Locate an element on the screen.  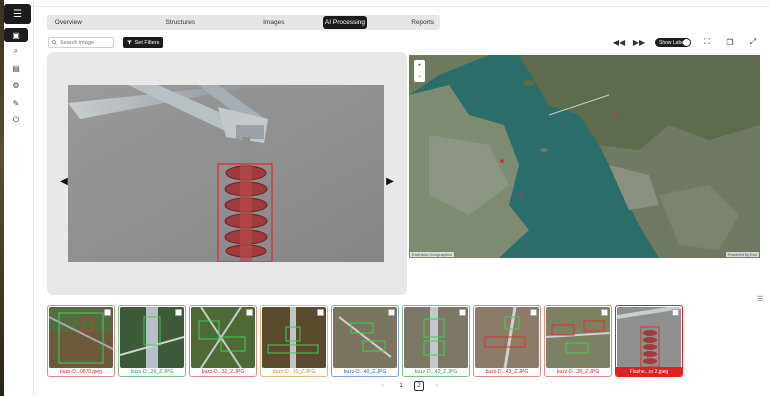
tab-structures: Structures is located at coordinates (180, 22).